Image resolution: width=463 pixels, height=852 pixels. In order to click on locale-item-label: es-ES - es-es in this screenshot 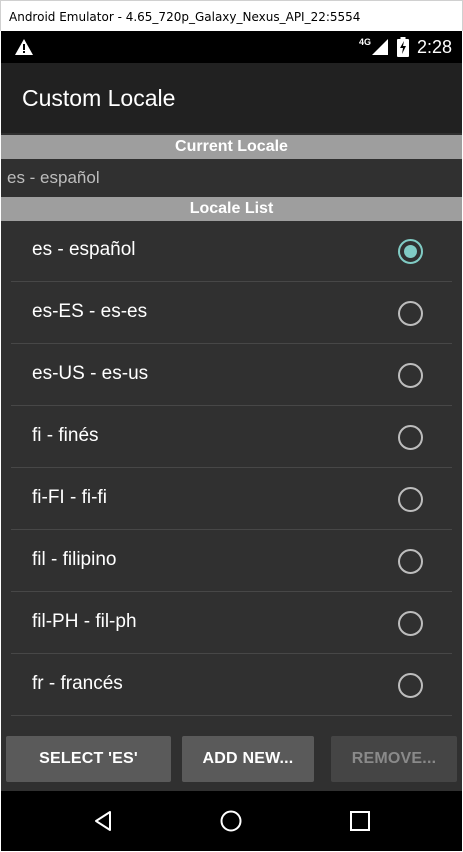, I will do `click(90, 311)`.